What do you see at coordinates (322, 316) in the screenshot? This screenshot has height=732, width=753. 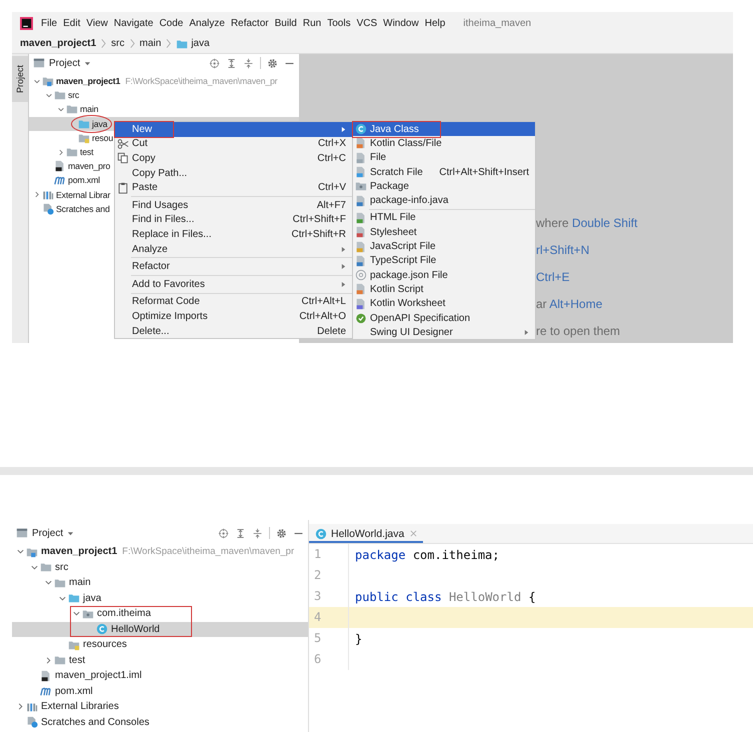 I see `shortcut-label: Ctrl+Alt+O` at bounding box center [322, 316].